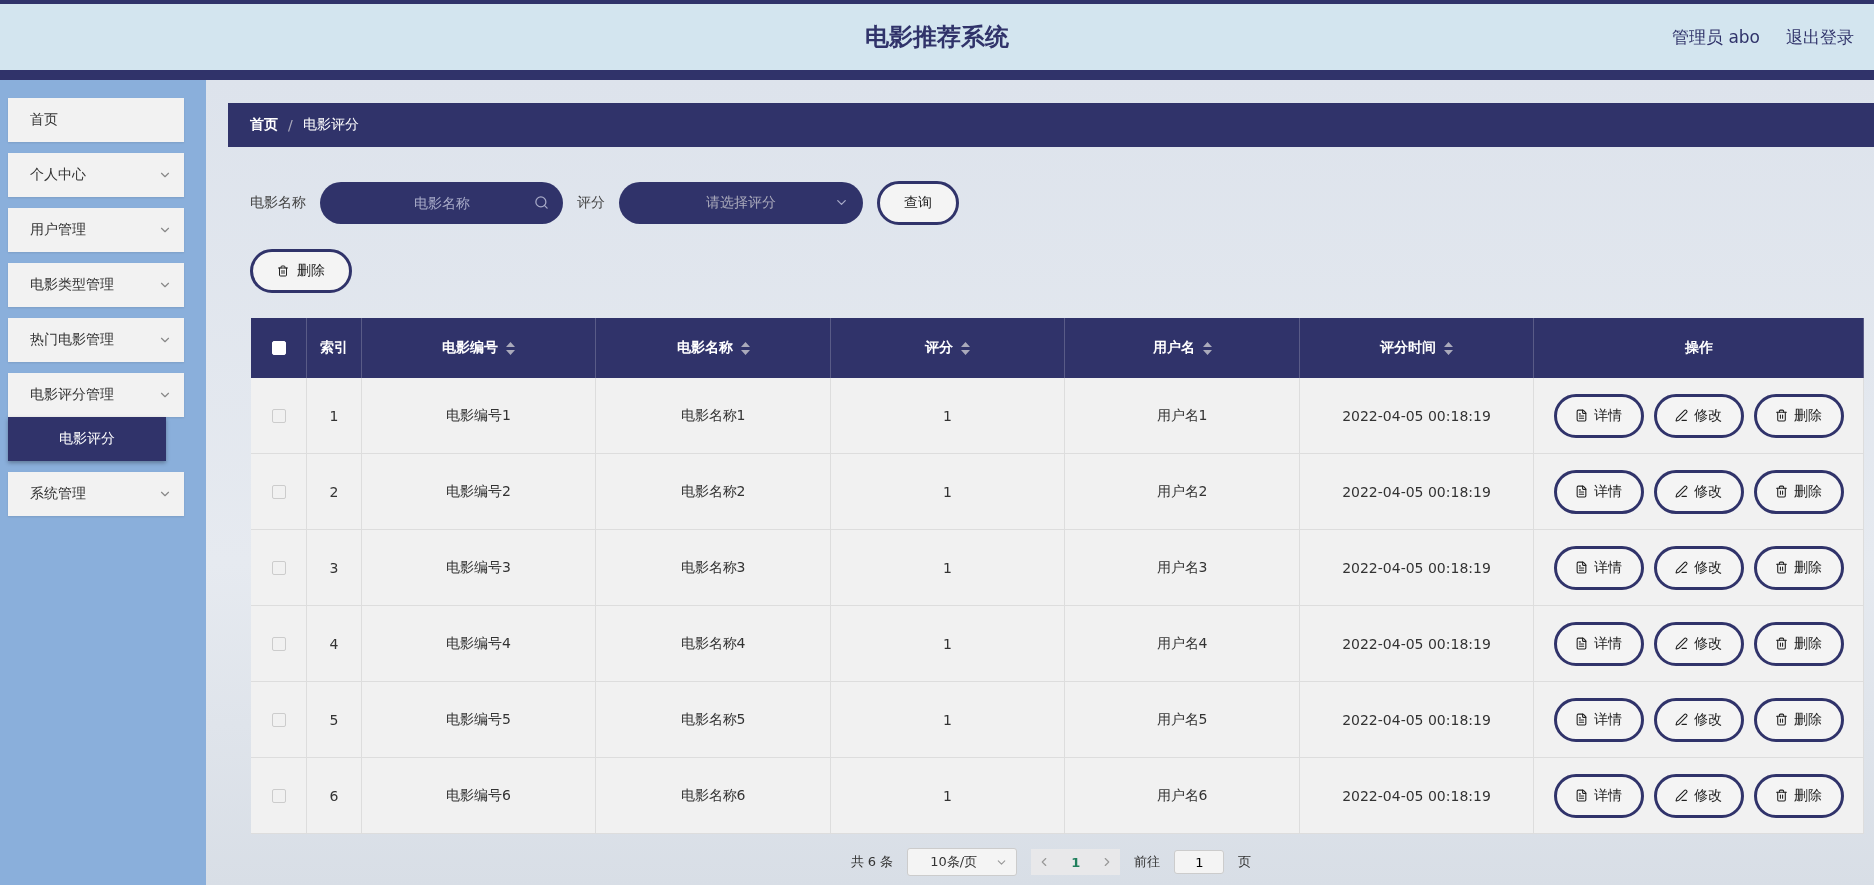 This screenshot has width=1874, height=885. I want to click on total-count: 共 6 条, so click(872, 862).